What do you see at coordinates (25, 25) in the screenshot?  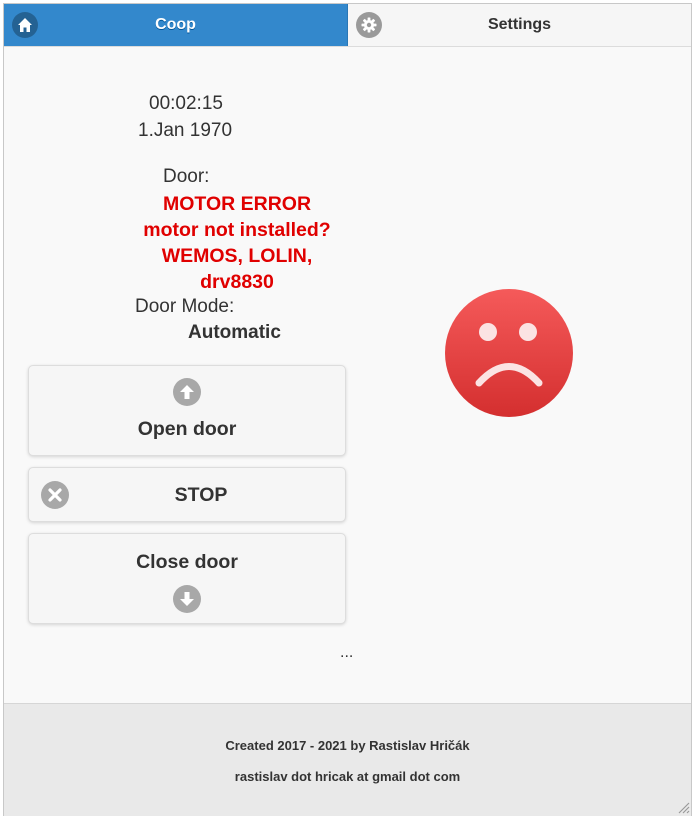 I see `home-icon` at bounding box center [25, 25].